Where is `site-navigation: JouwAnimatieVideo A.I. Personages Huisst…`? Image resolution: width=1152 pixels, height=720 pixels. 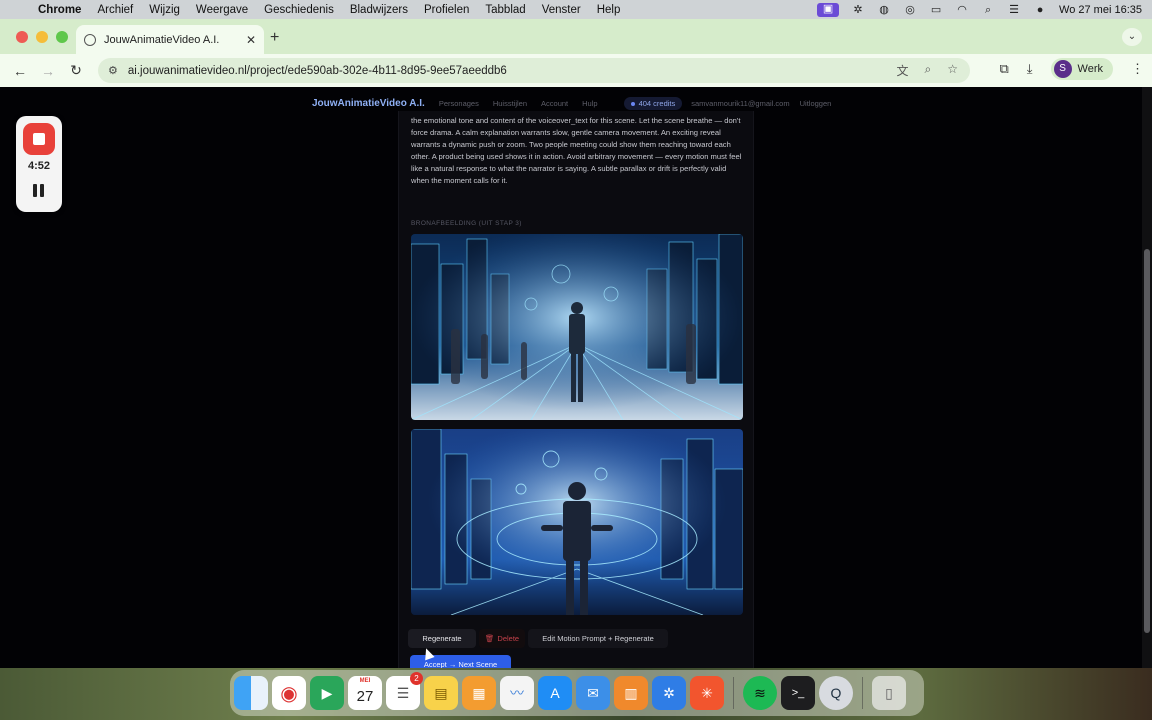 site-navigation: JouwAnimatieVideo A.I. Personages Huisst… is located at coordinates (578, 103).